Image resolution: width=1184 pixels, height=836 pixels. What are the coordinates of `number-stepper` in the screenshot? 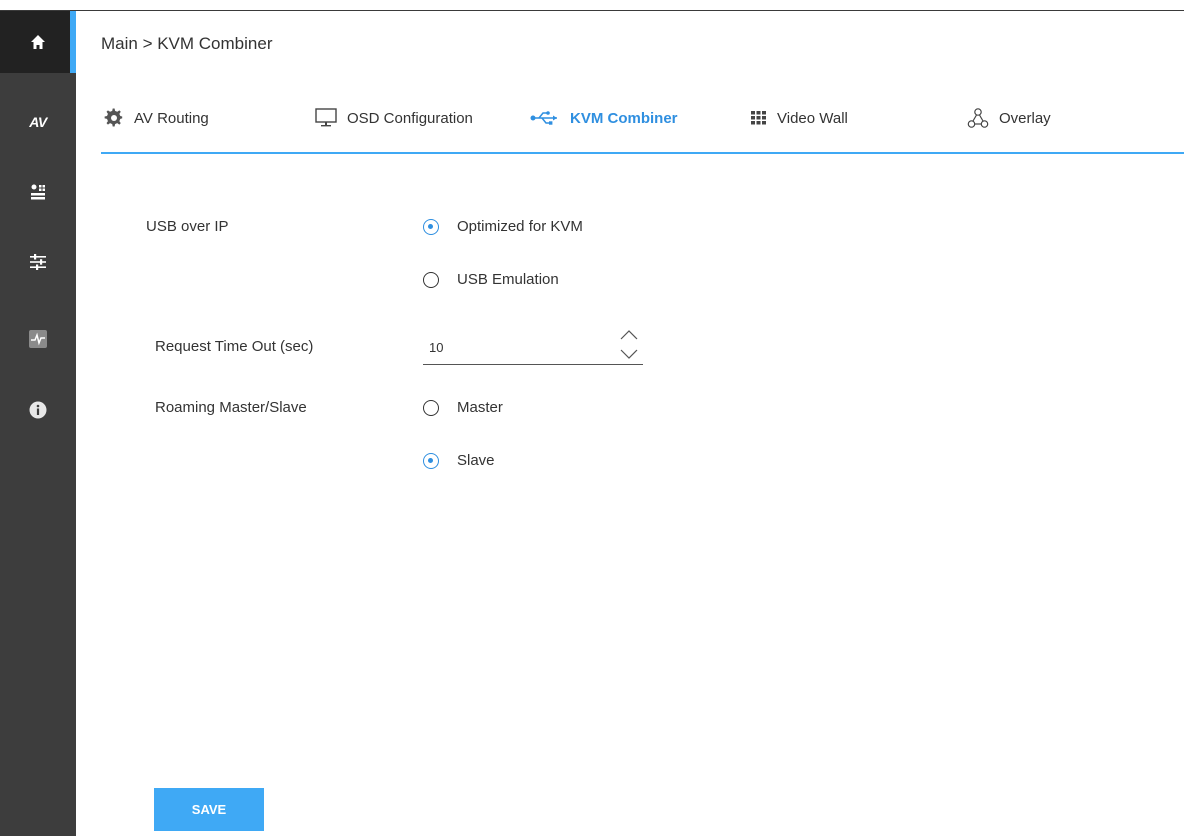 It's located at (629, 345).